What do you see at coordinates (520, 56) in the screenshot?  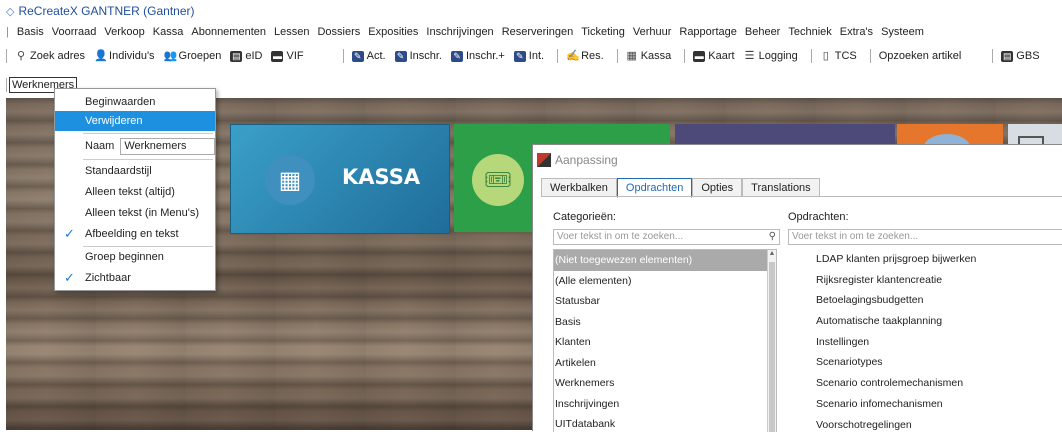 I see `interest-icon: ✎` at bounding box center [520, 56].